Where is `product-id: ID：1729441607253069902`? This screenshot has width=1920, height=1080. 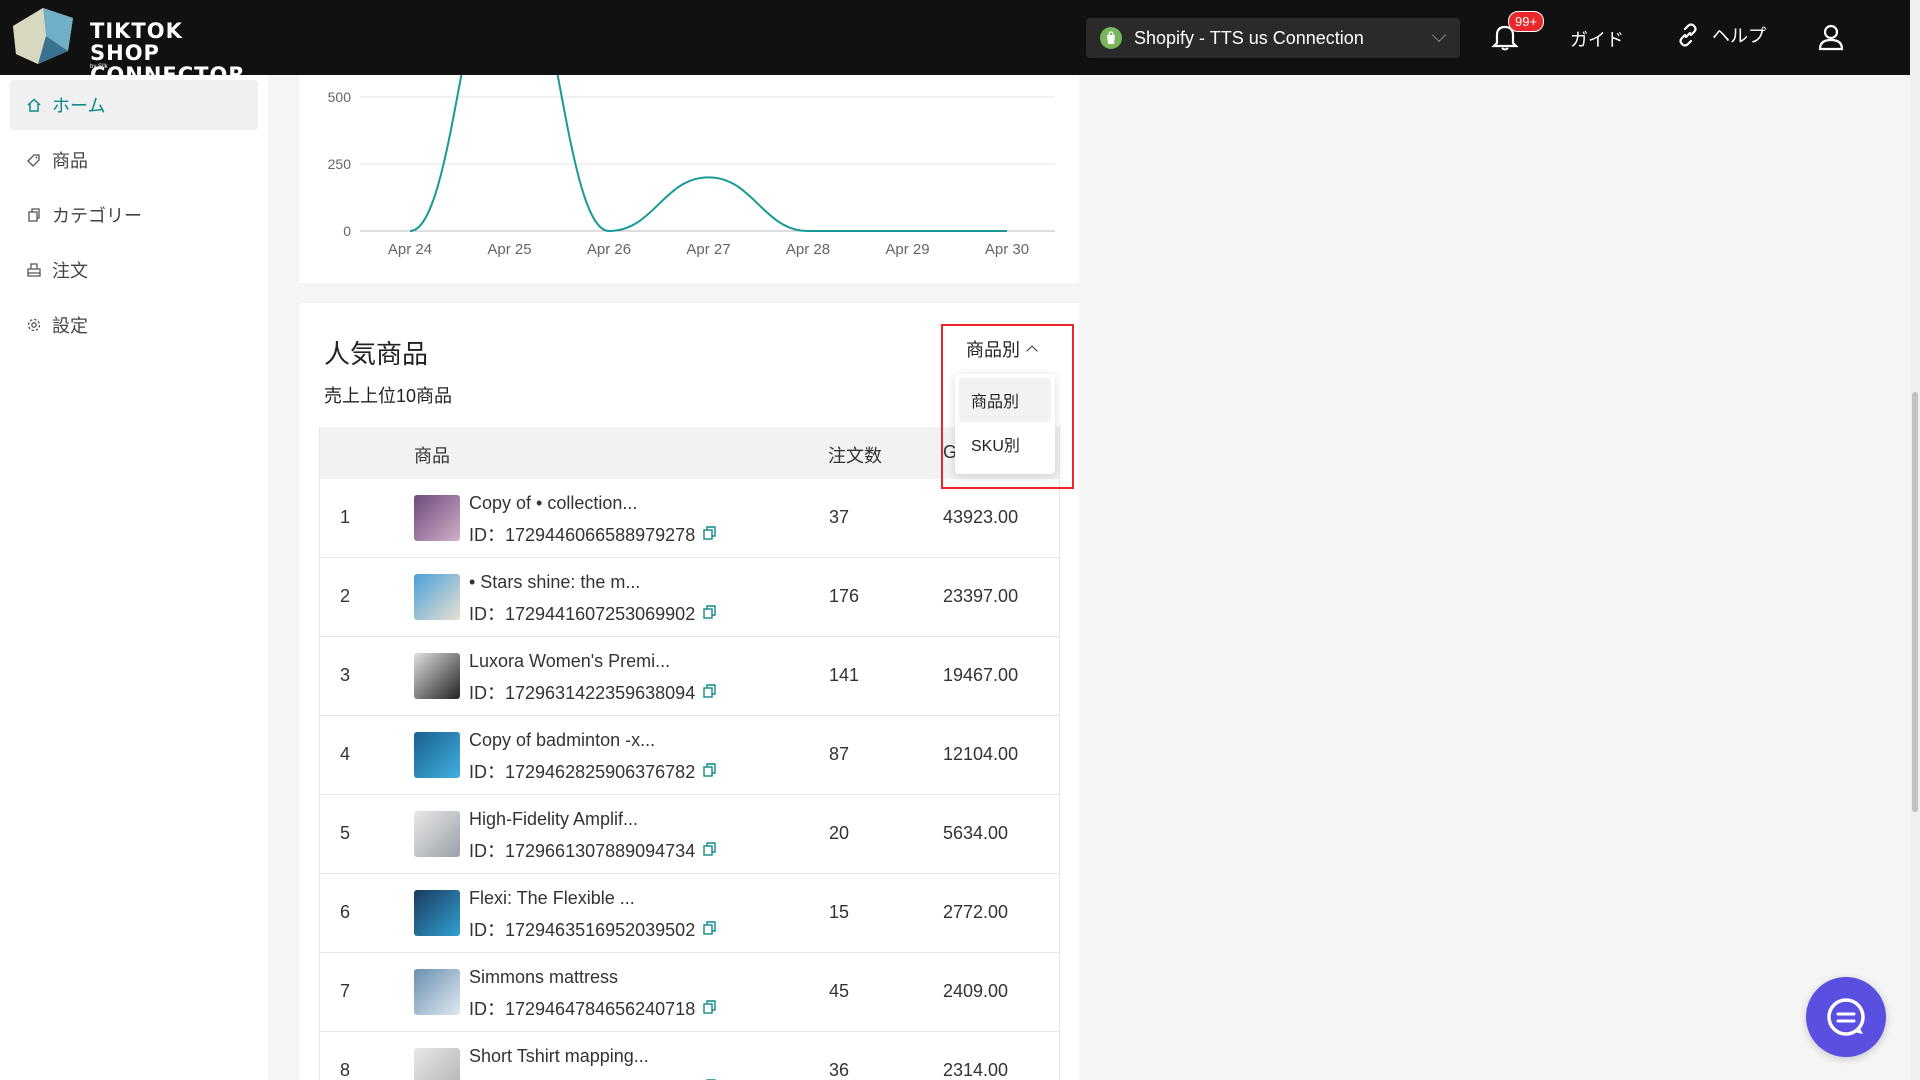
product-id: ID：1729441607253069902 is located at coordinates (592, 613).